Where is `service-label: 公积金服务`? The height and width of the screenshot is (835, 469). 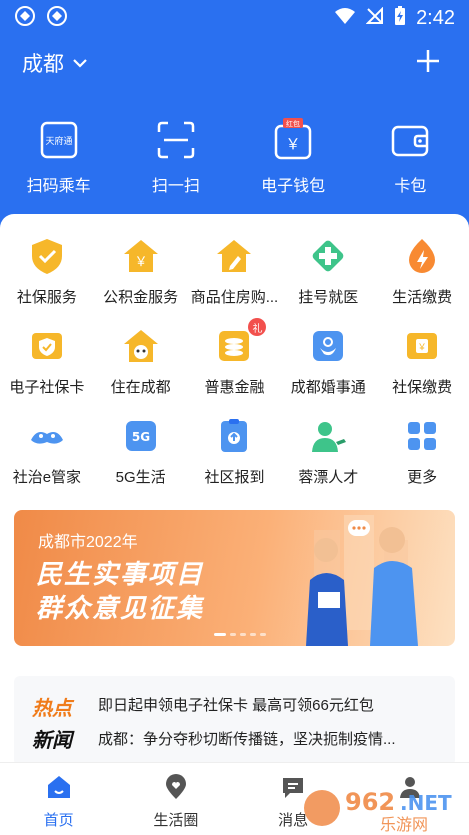 service-label: 公积金服务 is located at coordinates (141, 297).